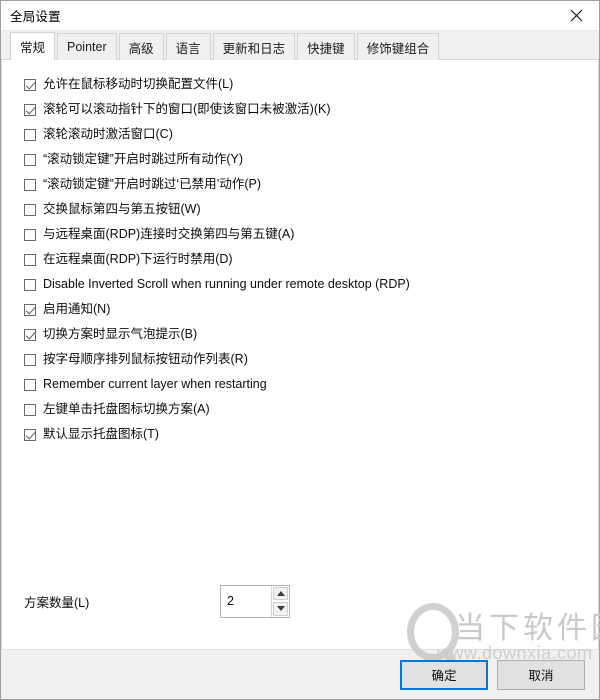  I want to click on checkbox-label: 在远程桌面(RDP)下运行时禁用(D), so click(138, 259).